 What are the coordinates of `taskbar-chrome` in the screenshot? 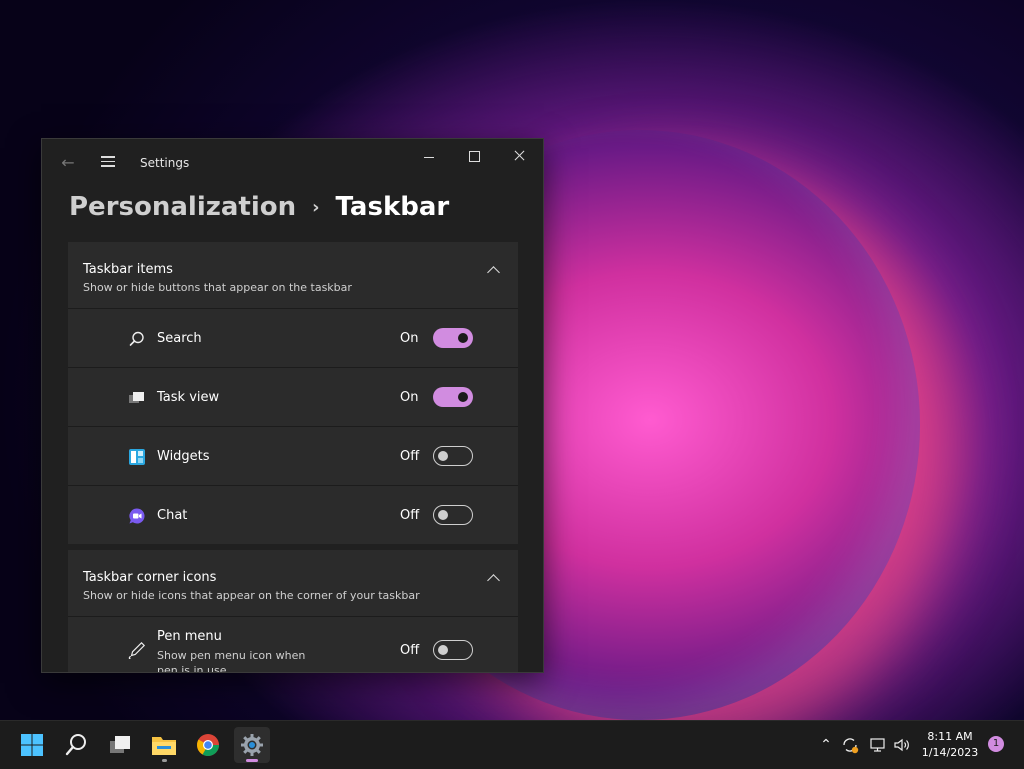 It's located at (208, 745).